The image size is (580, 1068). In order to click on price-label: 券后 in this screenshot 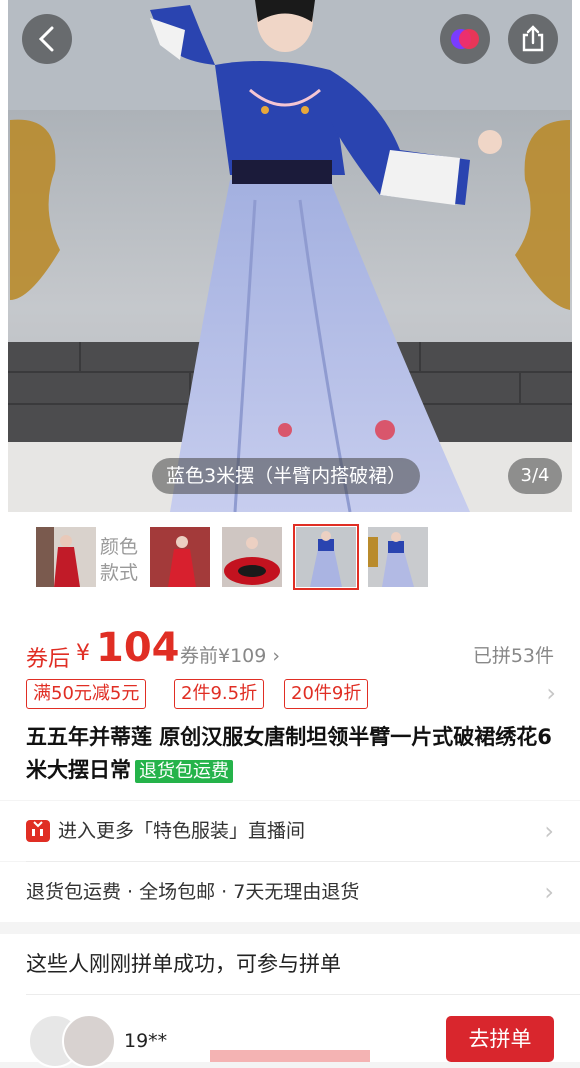, I will do `click(48, 659)`.